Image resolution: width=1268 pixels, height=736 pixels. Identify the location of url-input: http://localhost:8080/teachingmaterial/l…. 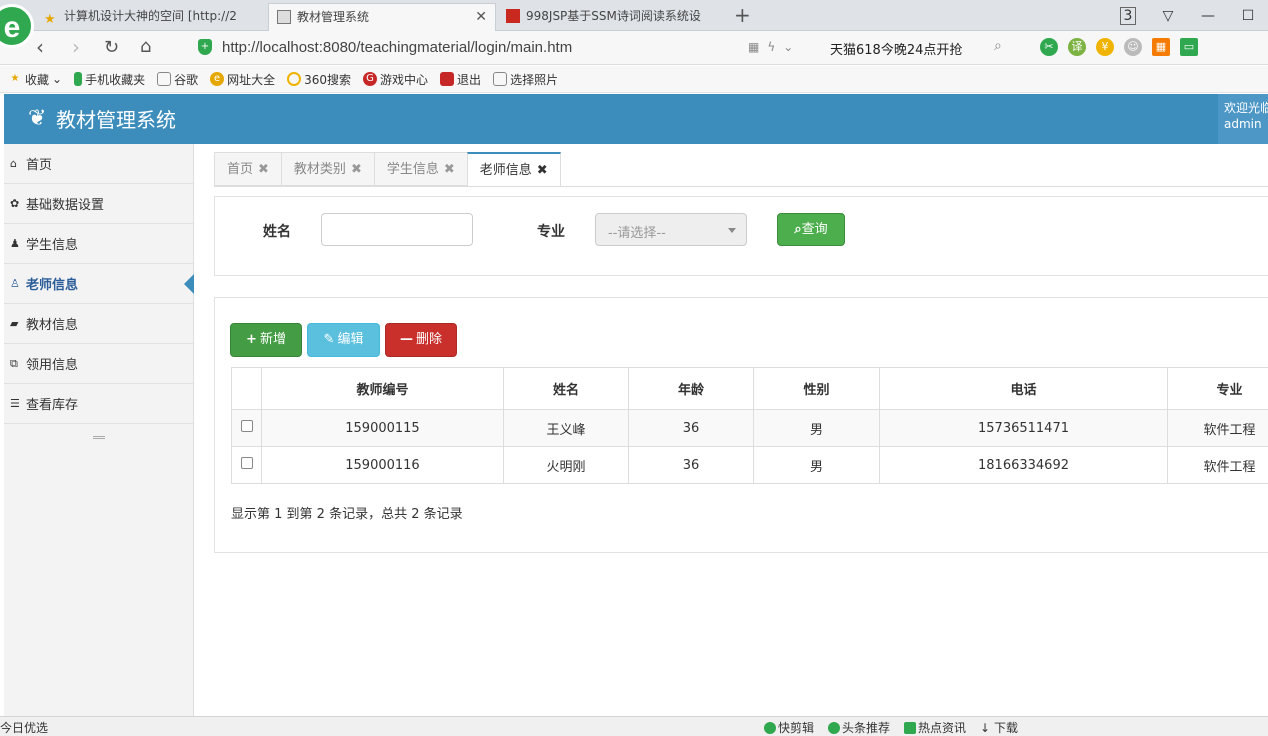
(397, 47).